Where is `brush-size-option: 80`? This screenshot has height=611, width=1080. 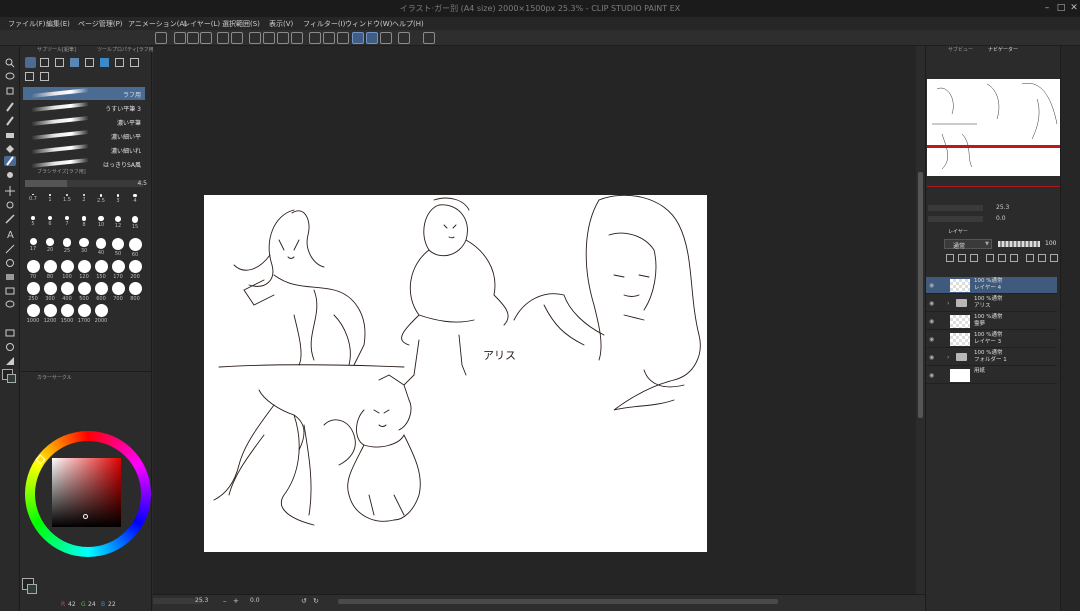
brush-size-option: 80 is located at coordinates (50, 270).